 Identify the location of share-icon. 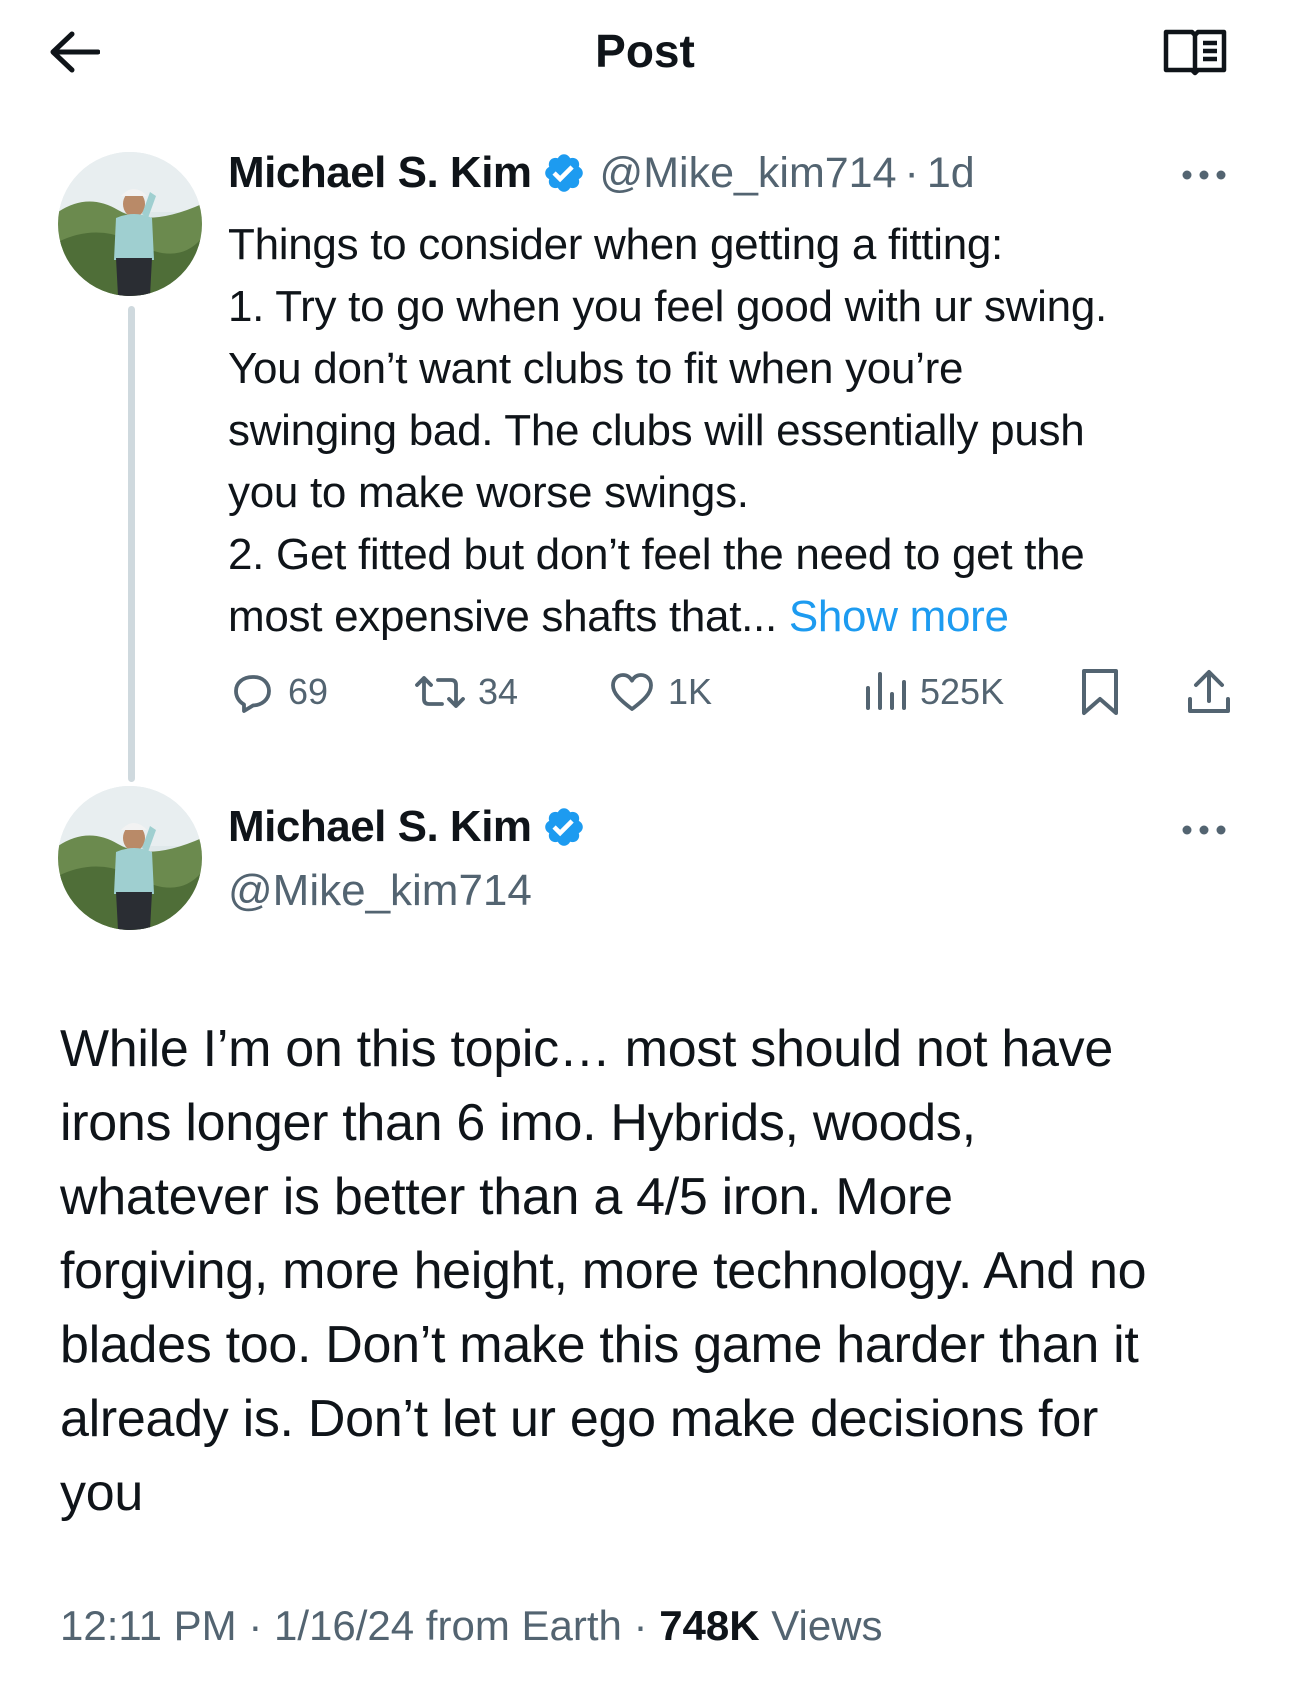
(1209, 691).